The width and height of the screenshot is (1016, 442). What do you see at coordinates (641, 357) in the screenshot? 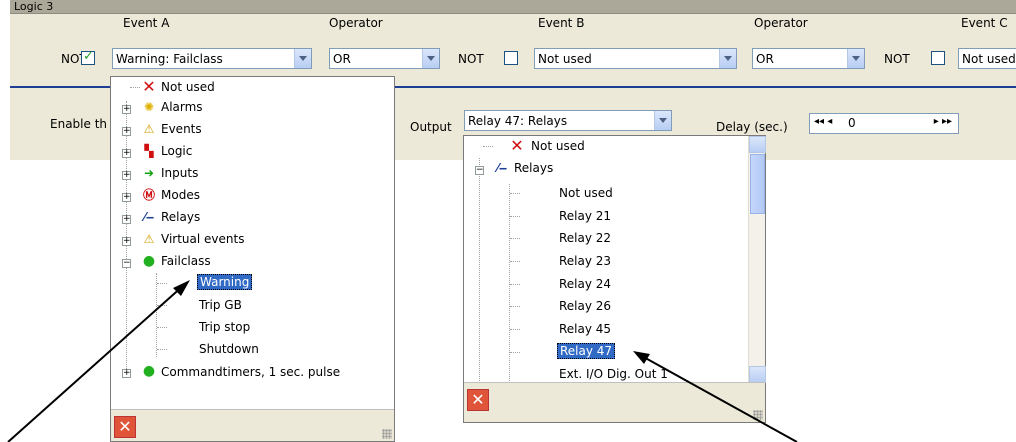
I see `arrow-head-icon` at bounding box center [641, 357].